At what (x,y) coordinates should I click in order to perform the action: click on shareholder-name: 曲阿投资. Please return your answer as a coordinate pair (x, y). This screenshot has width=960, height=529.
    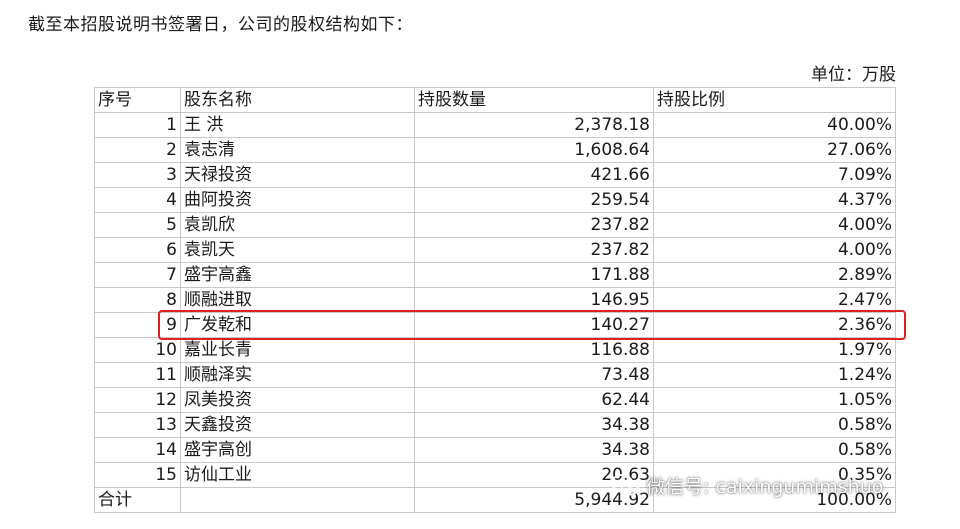
    Looking at the image, I should click on (297, 200).